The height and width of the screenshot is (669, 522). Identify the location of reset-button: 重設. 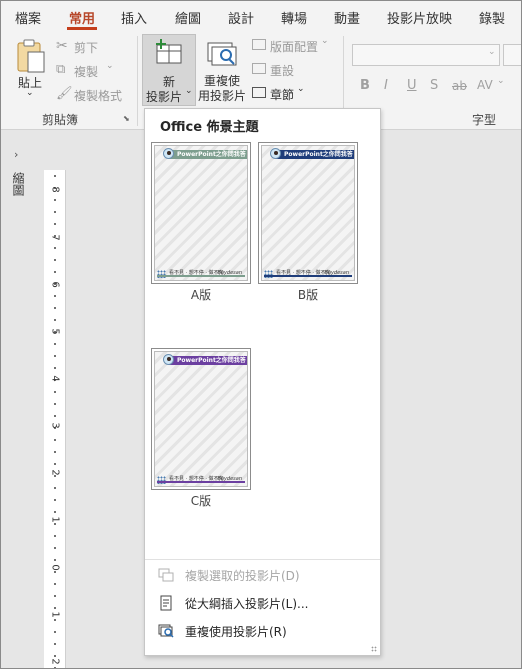
(282, 70).